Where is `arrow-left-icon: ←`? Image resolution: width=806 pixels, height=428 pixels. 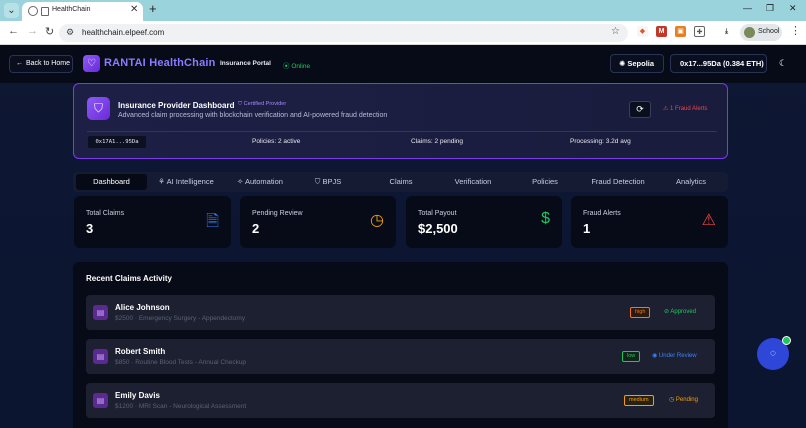 arrow-left-icon: ← is located at coordinates (19, 63).